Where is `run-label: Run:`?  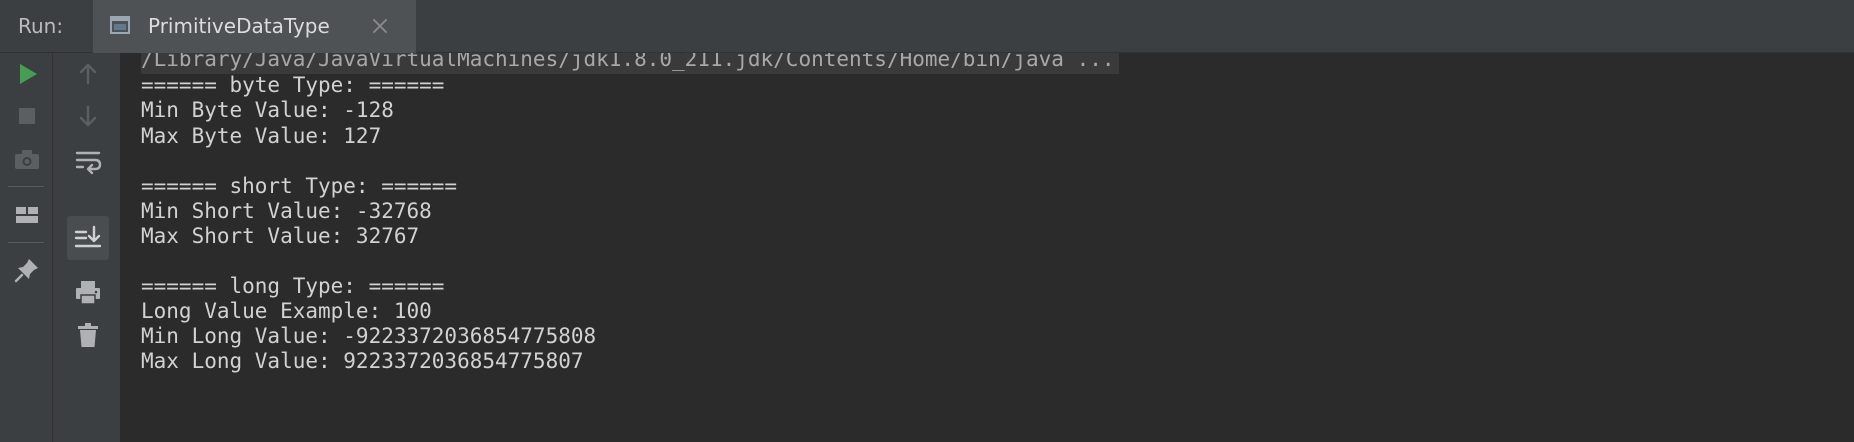
run-label: Run: is located at coordinates (41, 26).